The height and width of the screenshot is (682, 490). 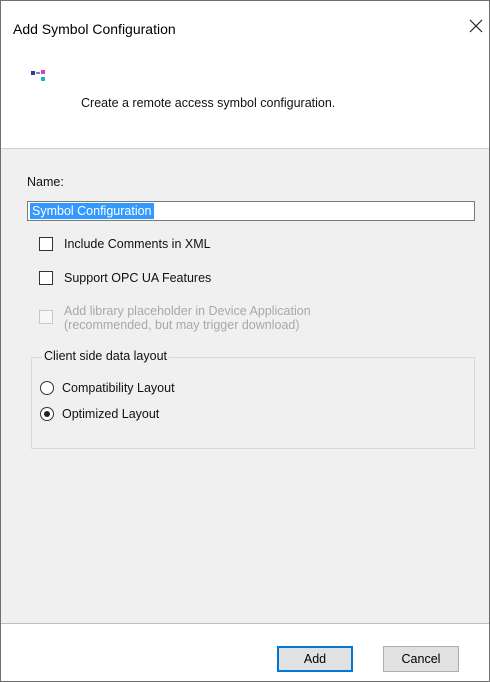 What do you see at coordinates (138, 278) in the screenshot?
I see `support-opc-ua-label: Support OPC UA Features` at bounding box center [138, 278].